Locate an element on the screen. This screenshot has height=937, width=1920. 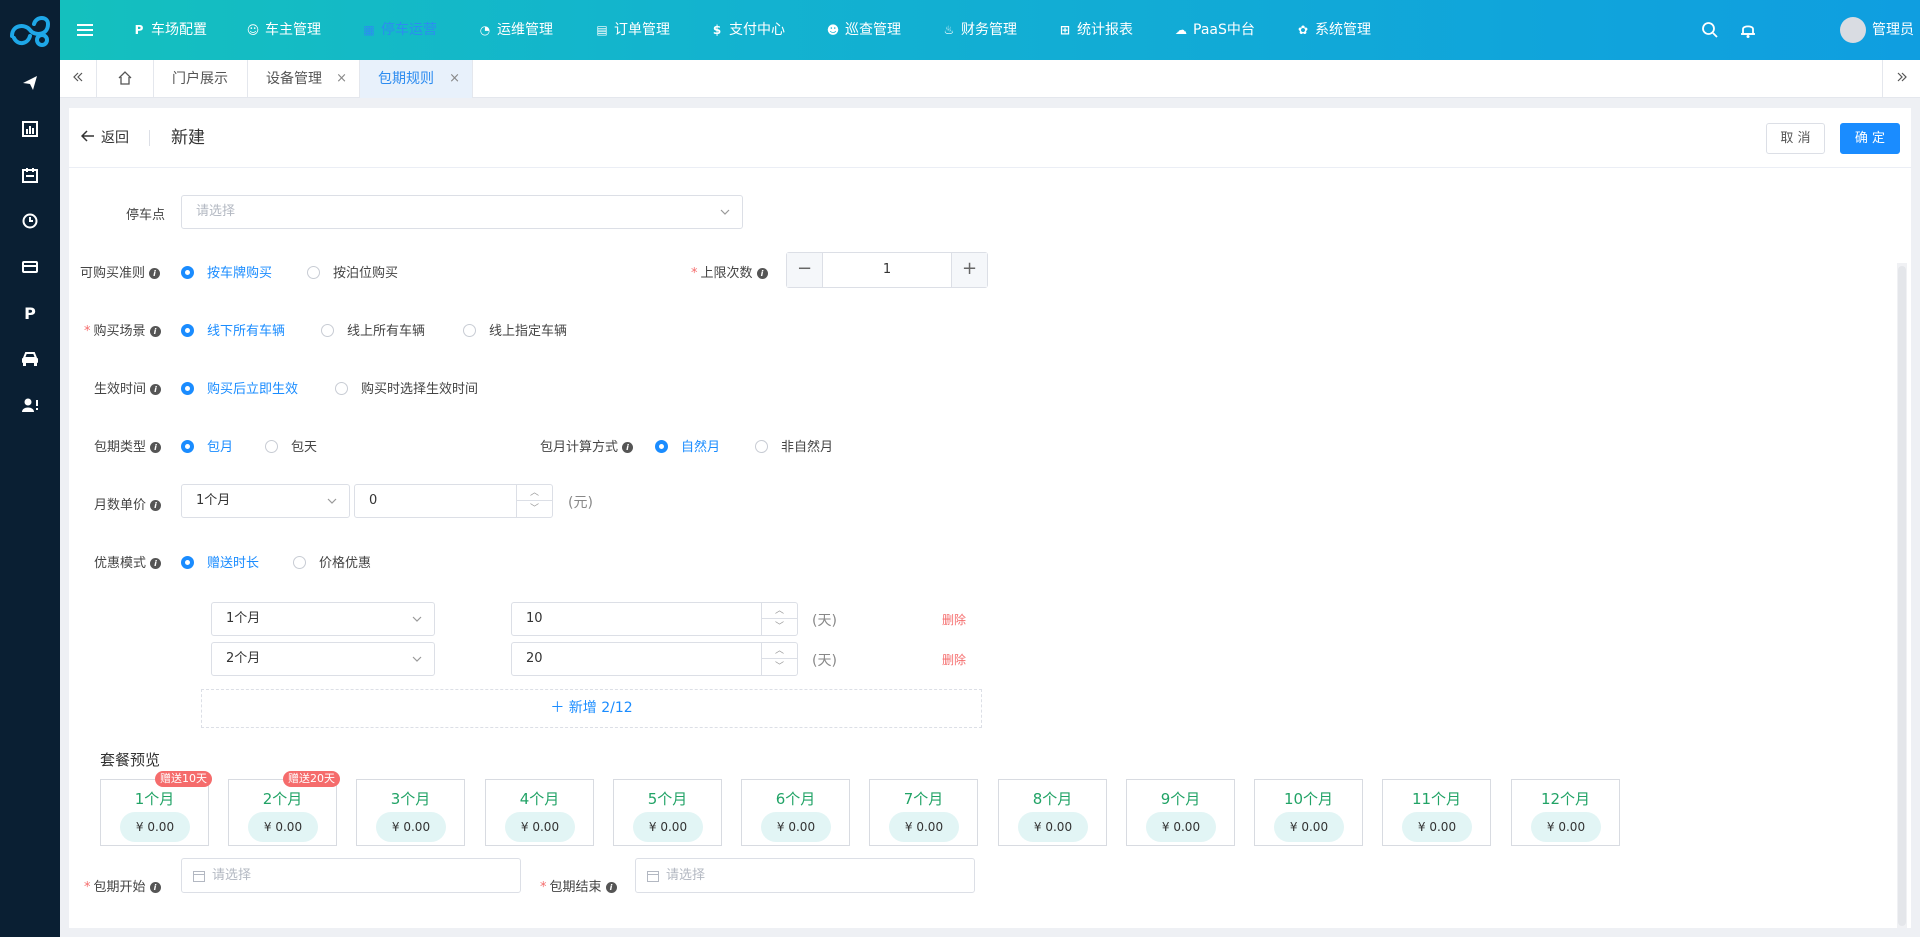
radio-bonus-days: 赠送时长 is located at coordinates (220, 561).